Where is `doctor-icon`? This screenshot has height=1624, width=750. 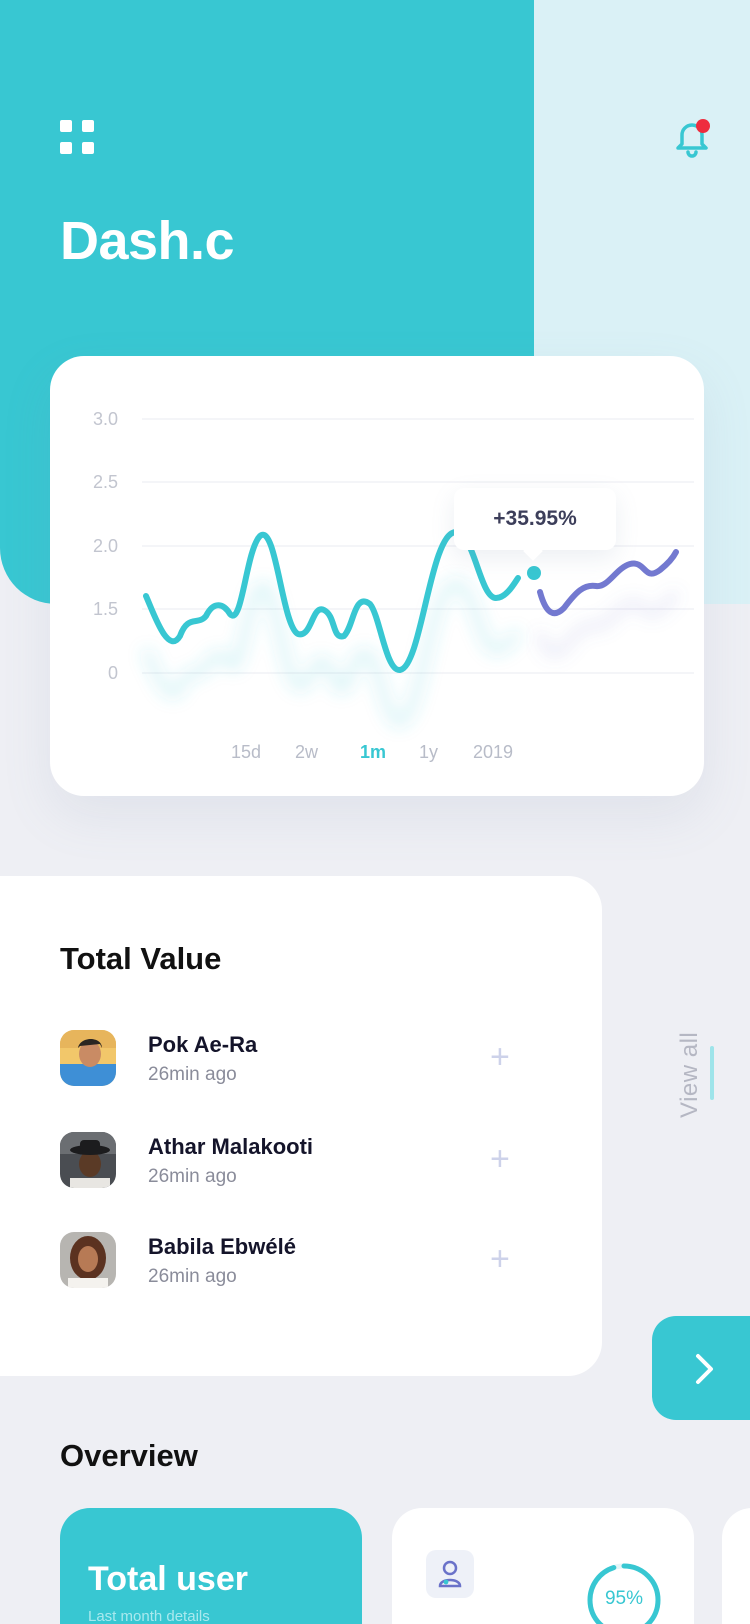 doctor-icon is located at coordinates (450, 1574).